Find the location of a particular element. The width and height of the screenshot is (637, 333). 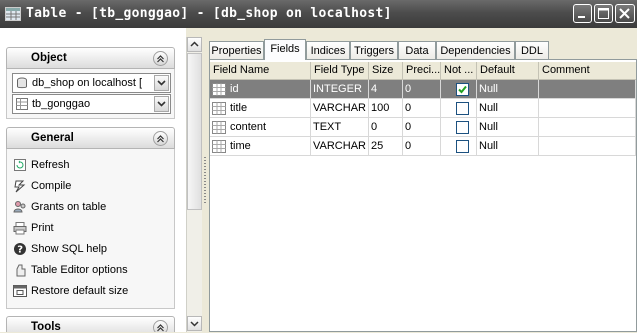

object-section-body: db_shop on localhost [ tb_gonggao is located at coordinates (90, 94).